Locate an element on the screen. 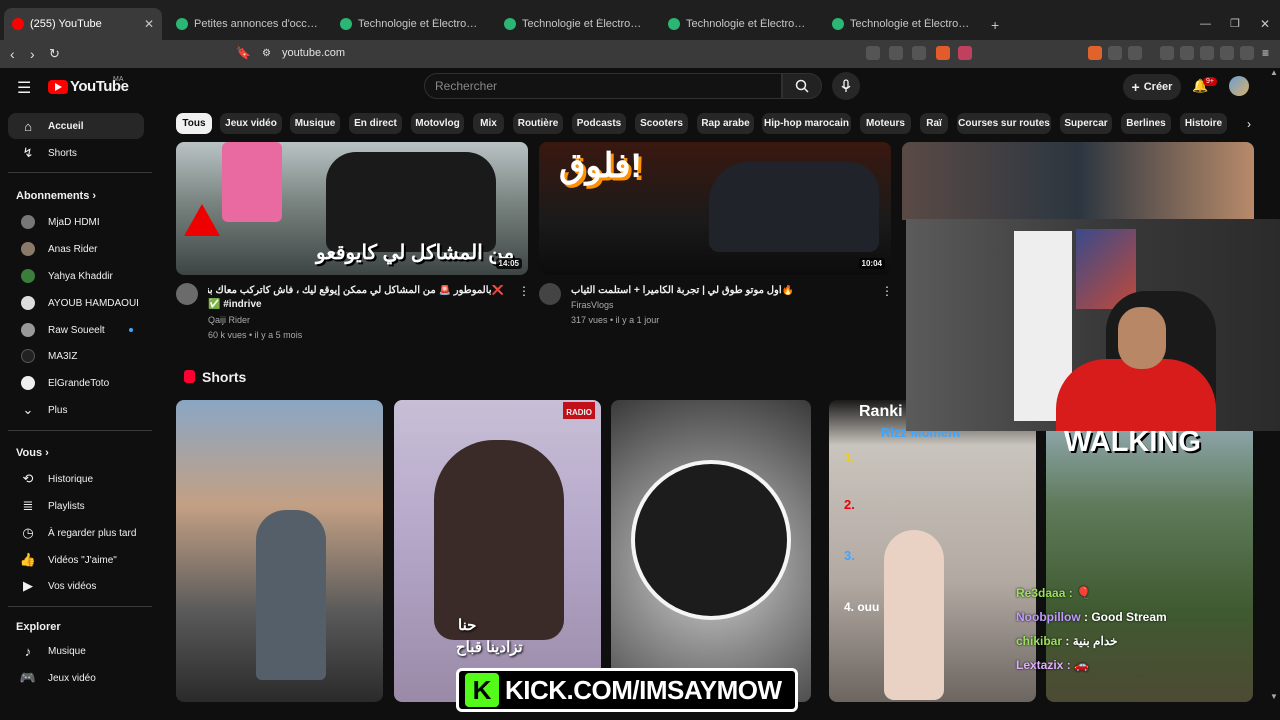  extensions-puzzle-icon is located at coordinates (1115, 53).